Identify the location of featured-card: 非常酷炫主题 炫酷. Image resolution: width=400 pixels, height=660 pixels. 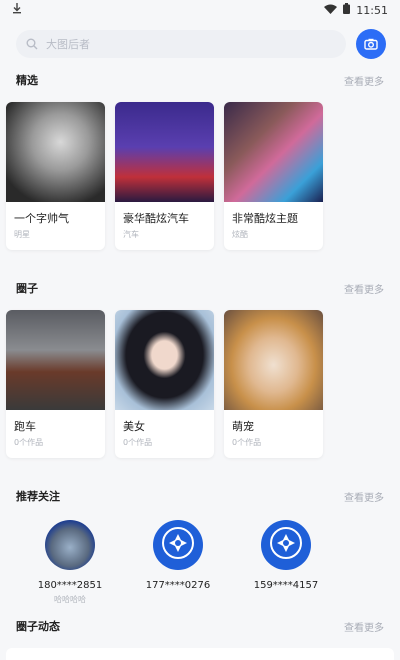
(273, 176).